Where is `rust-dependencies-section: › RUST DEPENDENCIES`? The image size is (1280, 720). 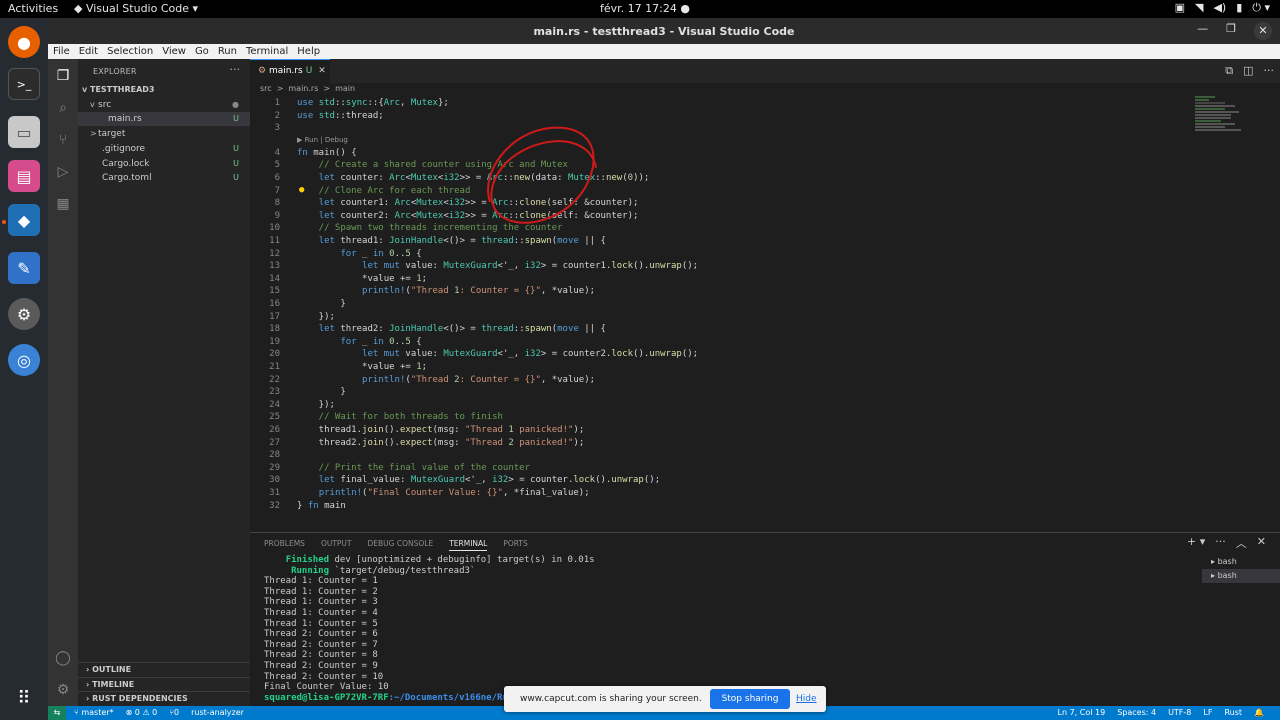
rust-dependencies-section: › RUST DEPENDENCIES is located at coordinates (164, 698).